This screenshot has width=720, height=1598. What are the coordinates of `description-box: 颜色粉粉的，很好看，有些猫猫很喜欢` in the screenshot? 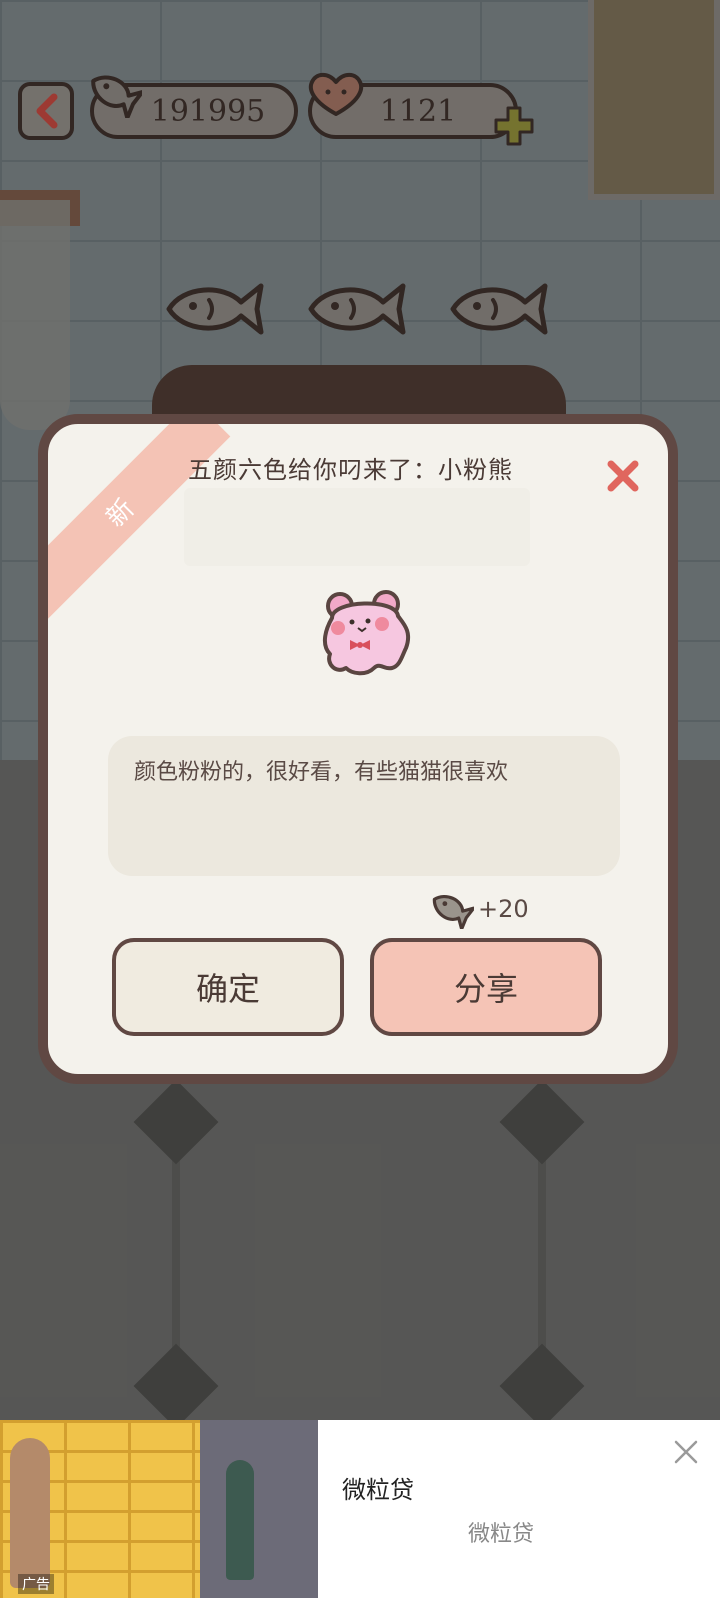 It's located at (364, 806).